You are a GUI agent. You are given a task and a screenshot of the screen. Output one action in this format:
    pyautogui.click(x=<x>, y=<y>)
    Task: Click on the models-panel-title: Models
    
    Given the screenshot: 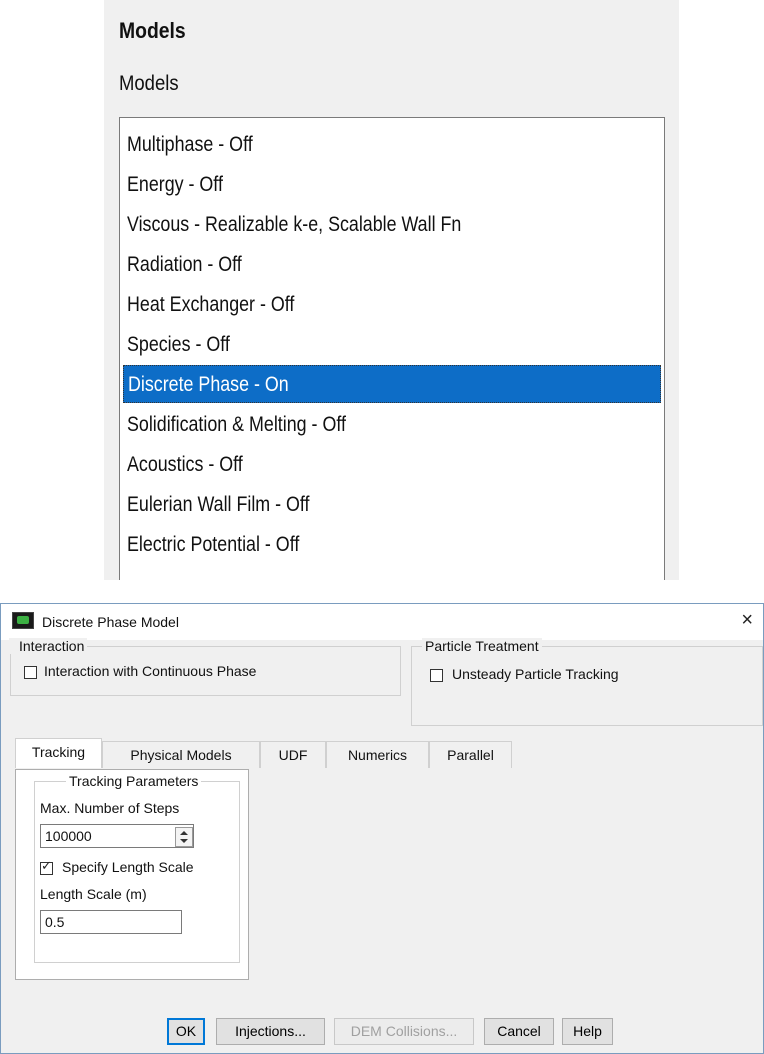 What is the action you would take?
    pyautogui.click(x=152, y=30)
    